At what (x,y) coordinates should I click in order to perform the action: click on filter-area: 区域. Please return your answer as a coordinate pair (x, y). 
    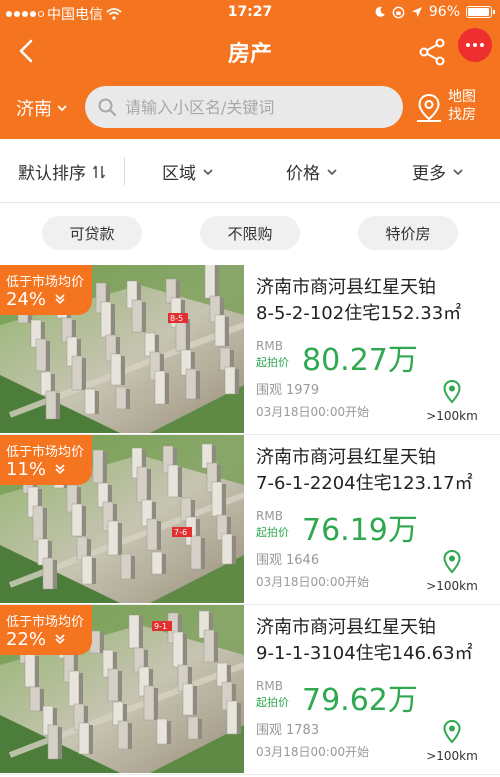
    Looking at the image, I should click on (188, 171).